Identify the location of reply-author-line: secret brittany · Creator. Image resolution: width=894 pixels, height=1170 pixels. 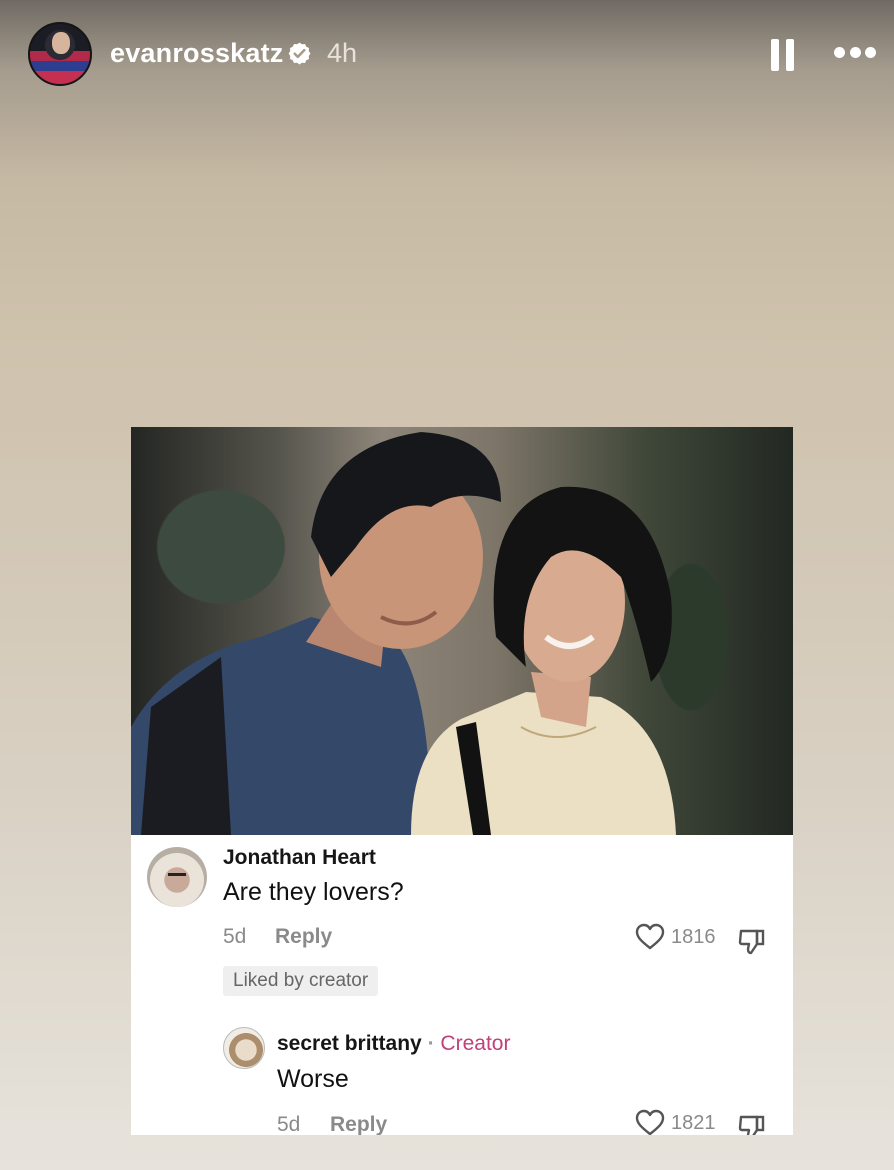
(393, 1044).